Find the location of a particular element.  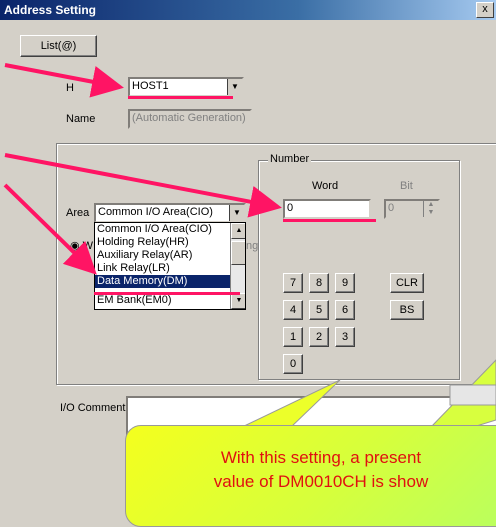

clr-button: CLR is located at coordinates (407, 283).